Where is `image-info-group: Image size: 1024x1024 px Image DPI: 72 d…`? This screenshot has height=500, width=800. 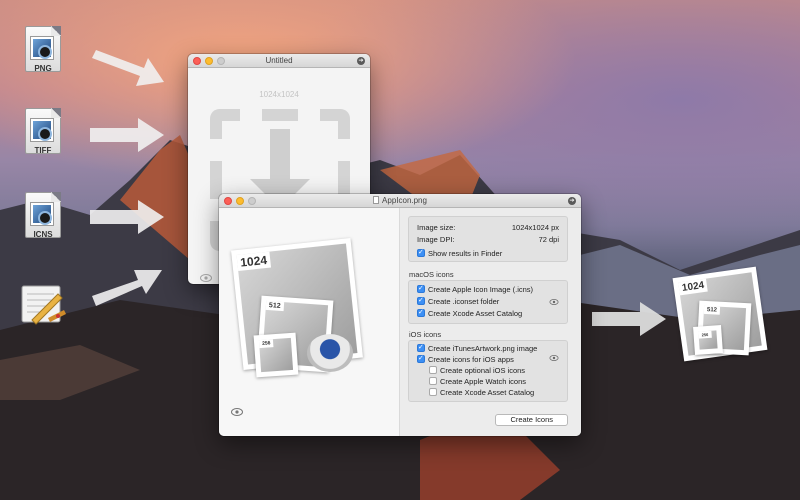 image-info-group: Image size: 1024x1024 px Image DPI: 72 d… is located at coordinates (488, 239).